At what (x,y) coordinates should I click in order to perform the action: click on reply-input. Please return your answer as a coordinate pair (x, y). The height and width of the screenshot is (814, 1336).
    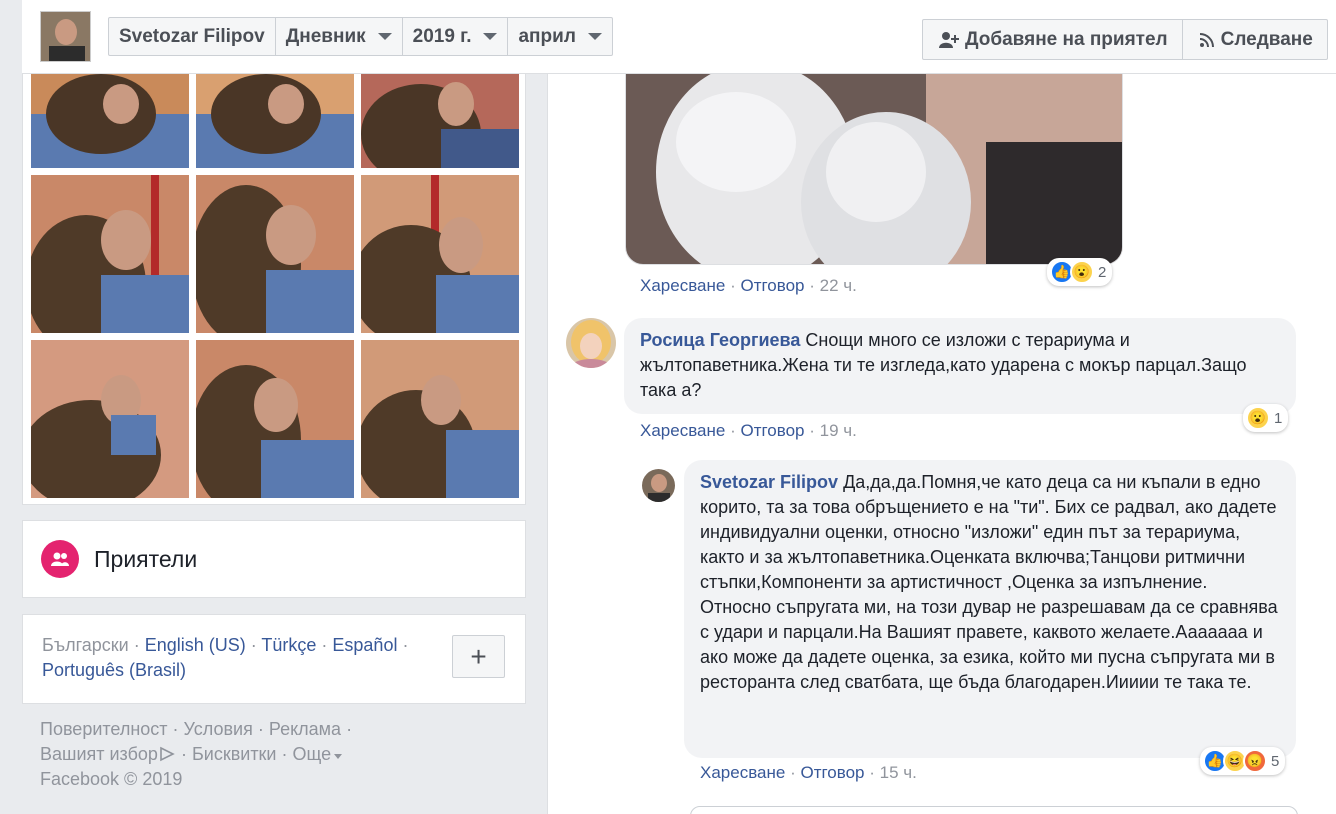
    Looking at the image, I should click on (994, 810).